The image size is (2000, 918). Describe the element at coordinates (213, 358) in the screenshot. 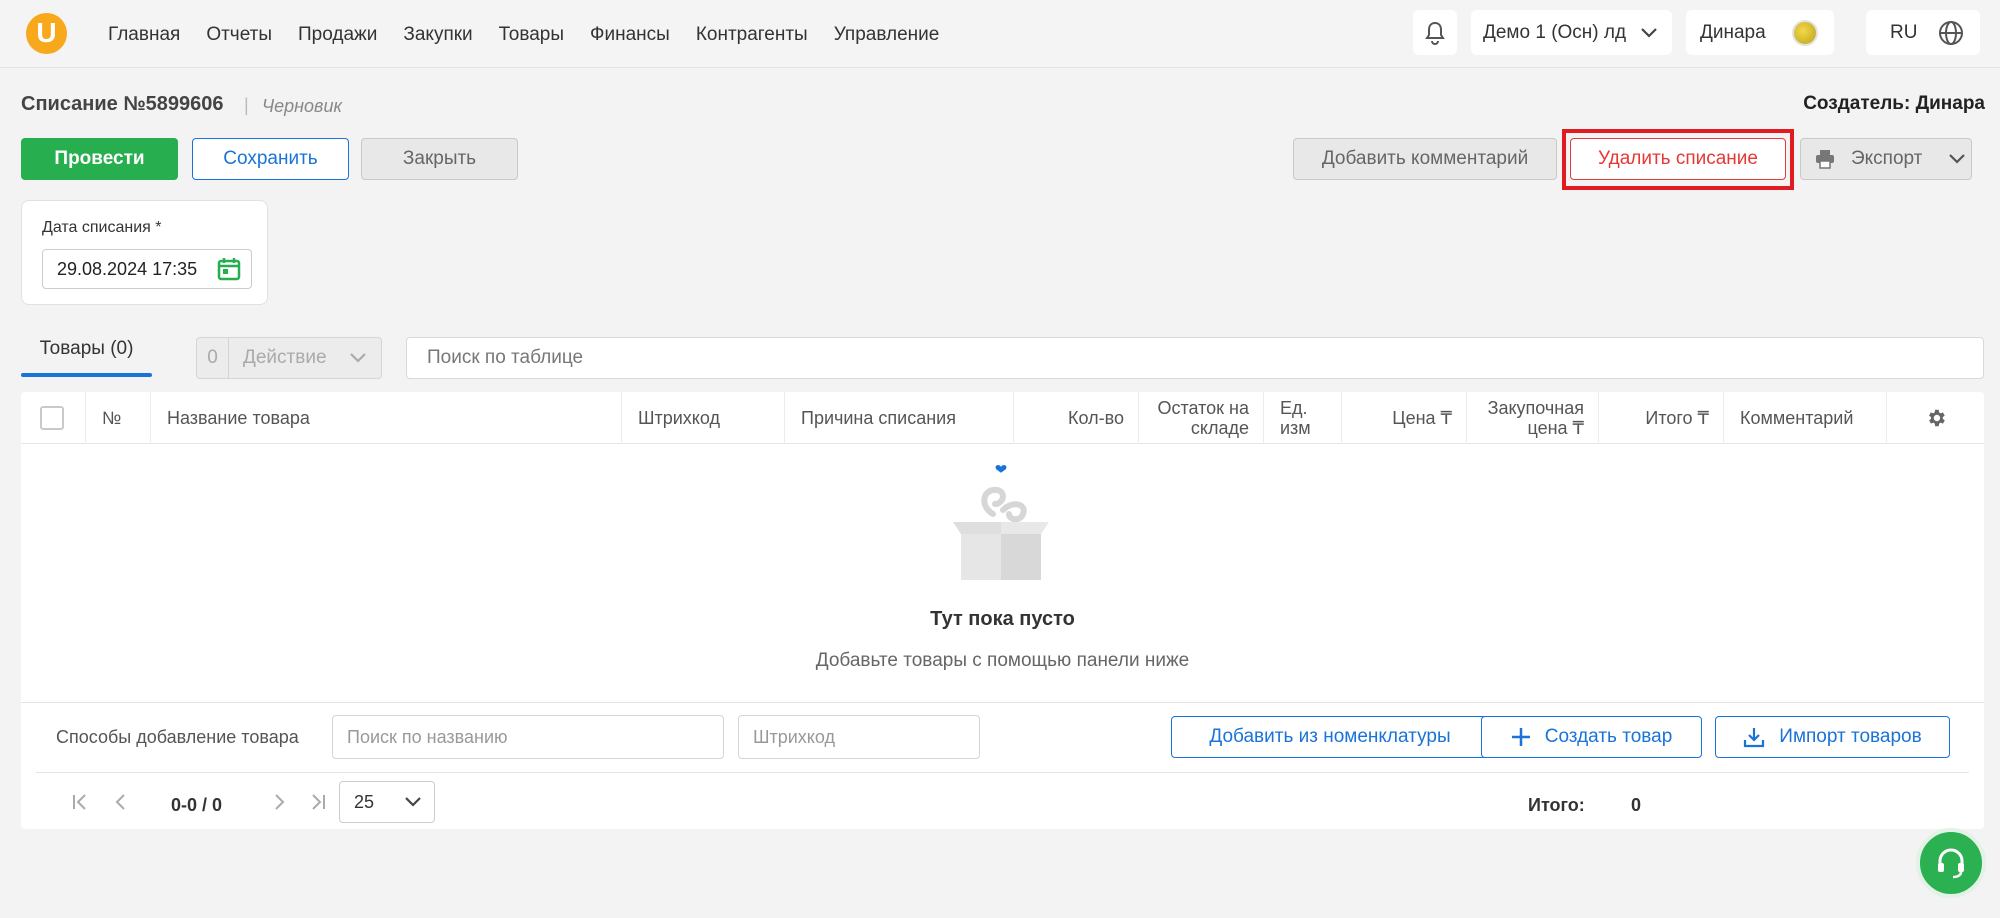

I see `selected-count: 0` at that location.